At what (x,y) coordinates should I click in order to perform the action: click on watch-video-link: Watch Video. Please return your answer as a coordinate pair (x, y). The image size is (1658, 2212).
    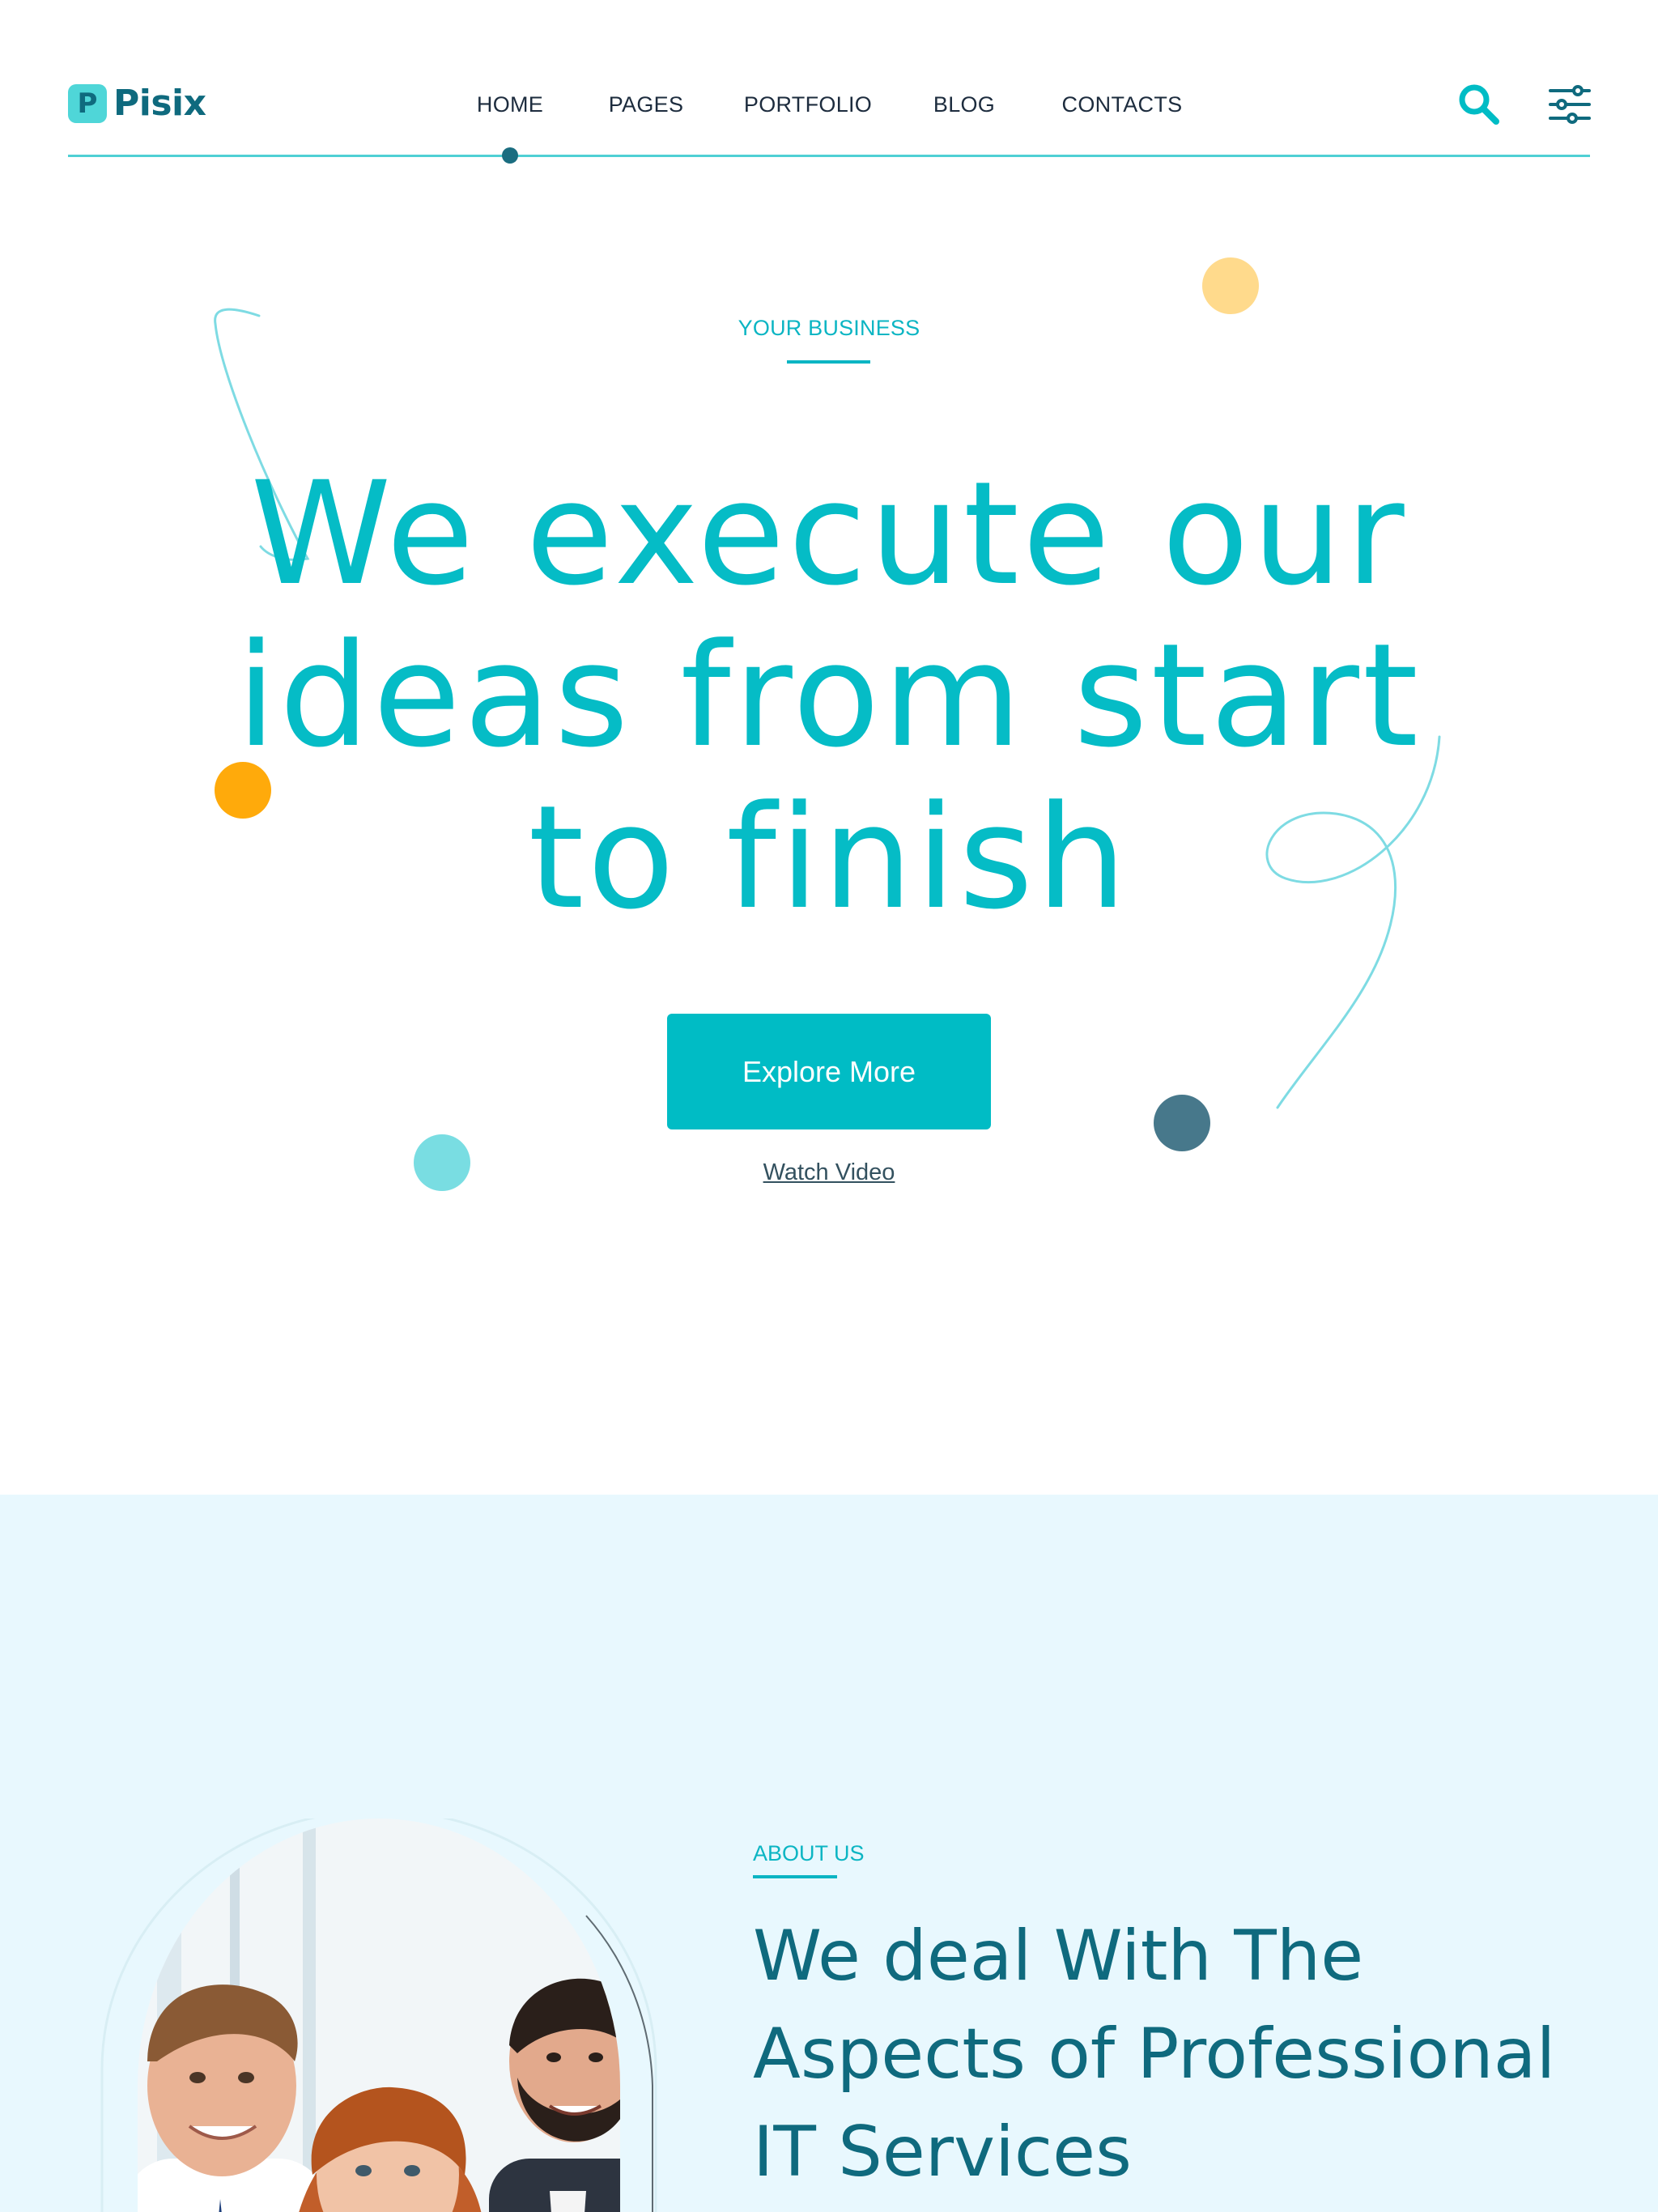
    Looking at the image, I should click on (829, 1172).